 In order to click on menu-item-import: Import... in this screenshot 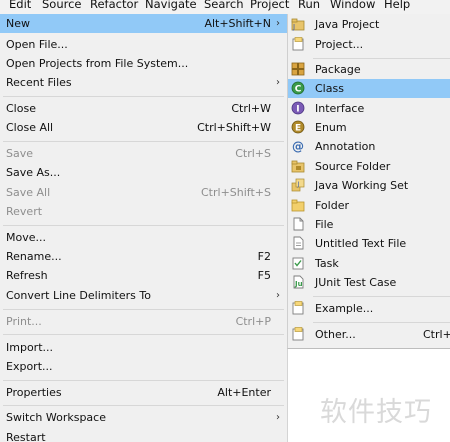, I will do `click(143, 347)`.